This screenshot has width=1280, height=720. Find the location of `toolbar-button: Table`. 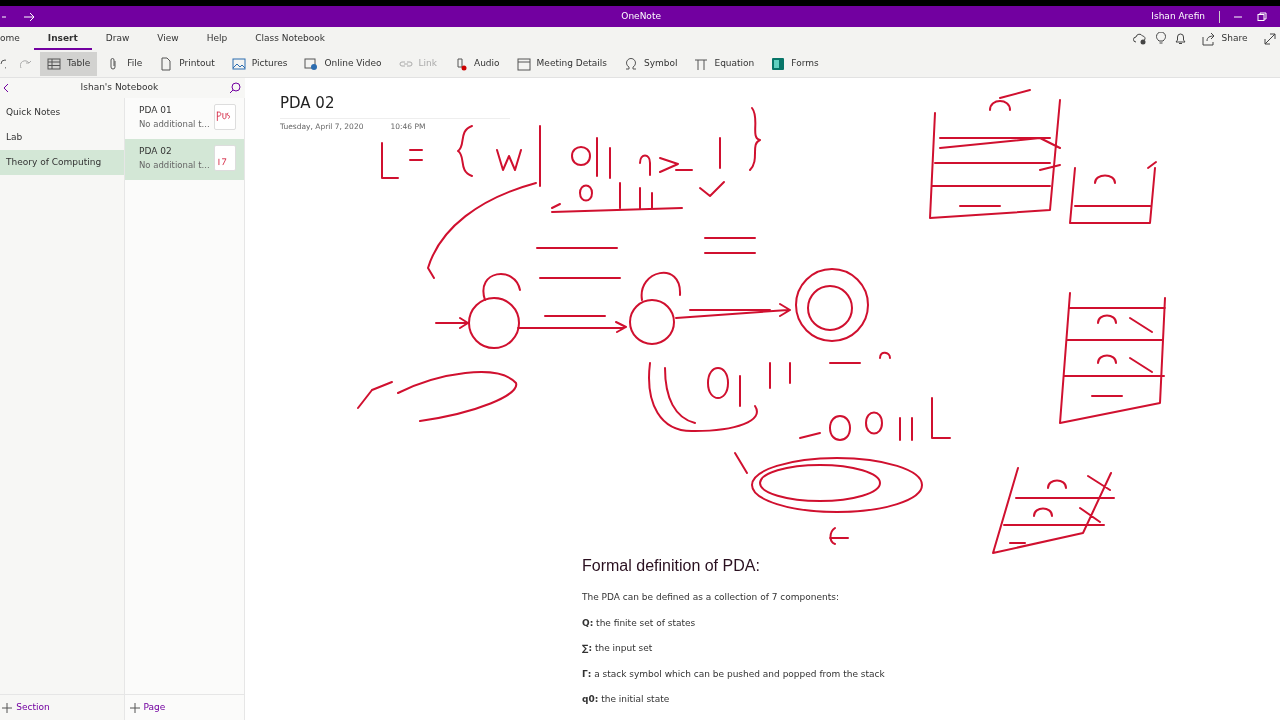

toolbar-button: Table is located at coordinates (69, 64).